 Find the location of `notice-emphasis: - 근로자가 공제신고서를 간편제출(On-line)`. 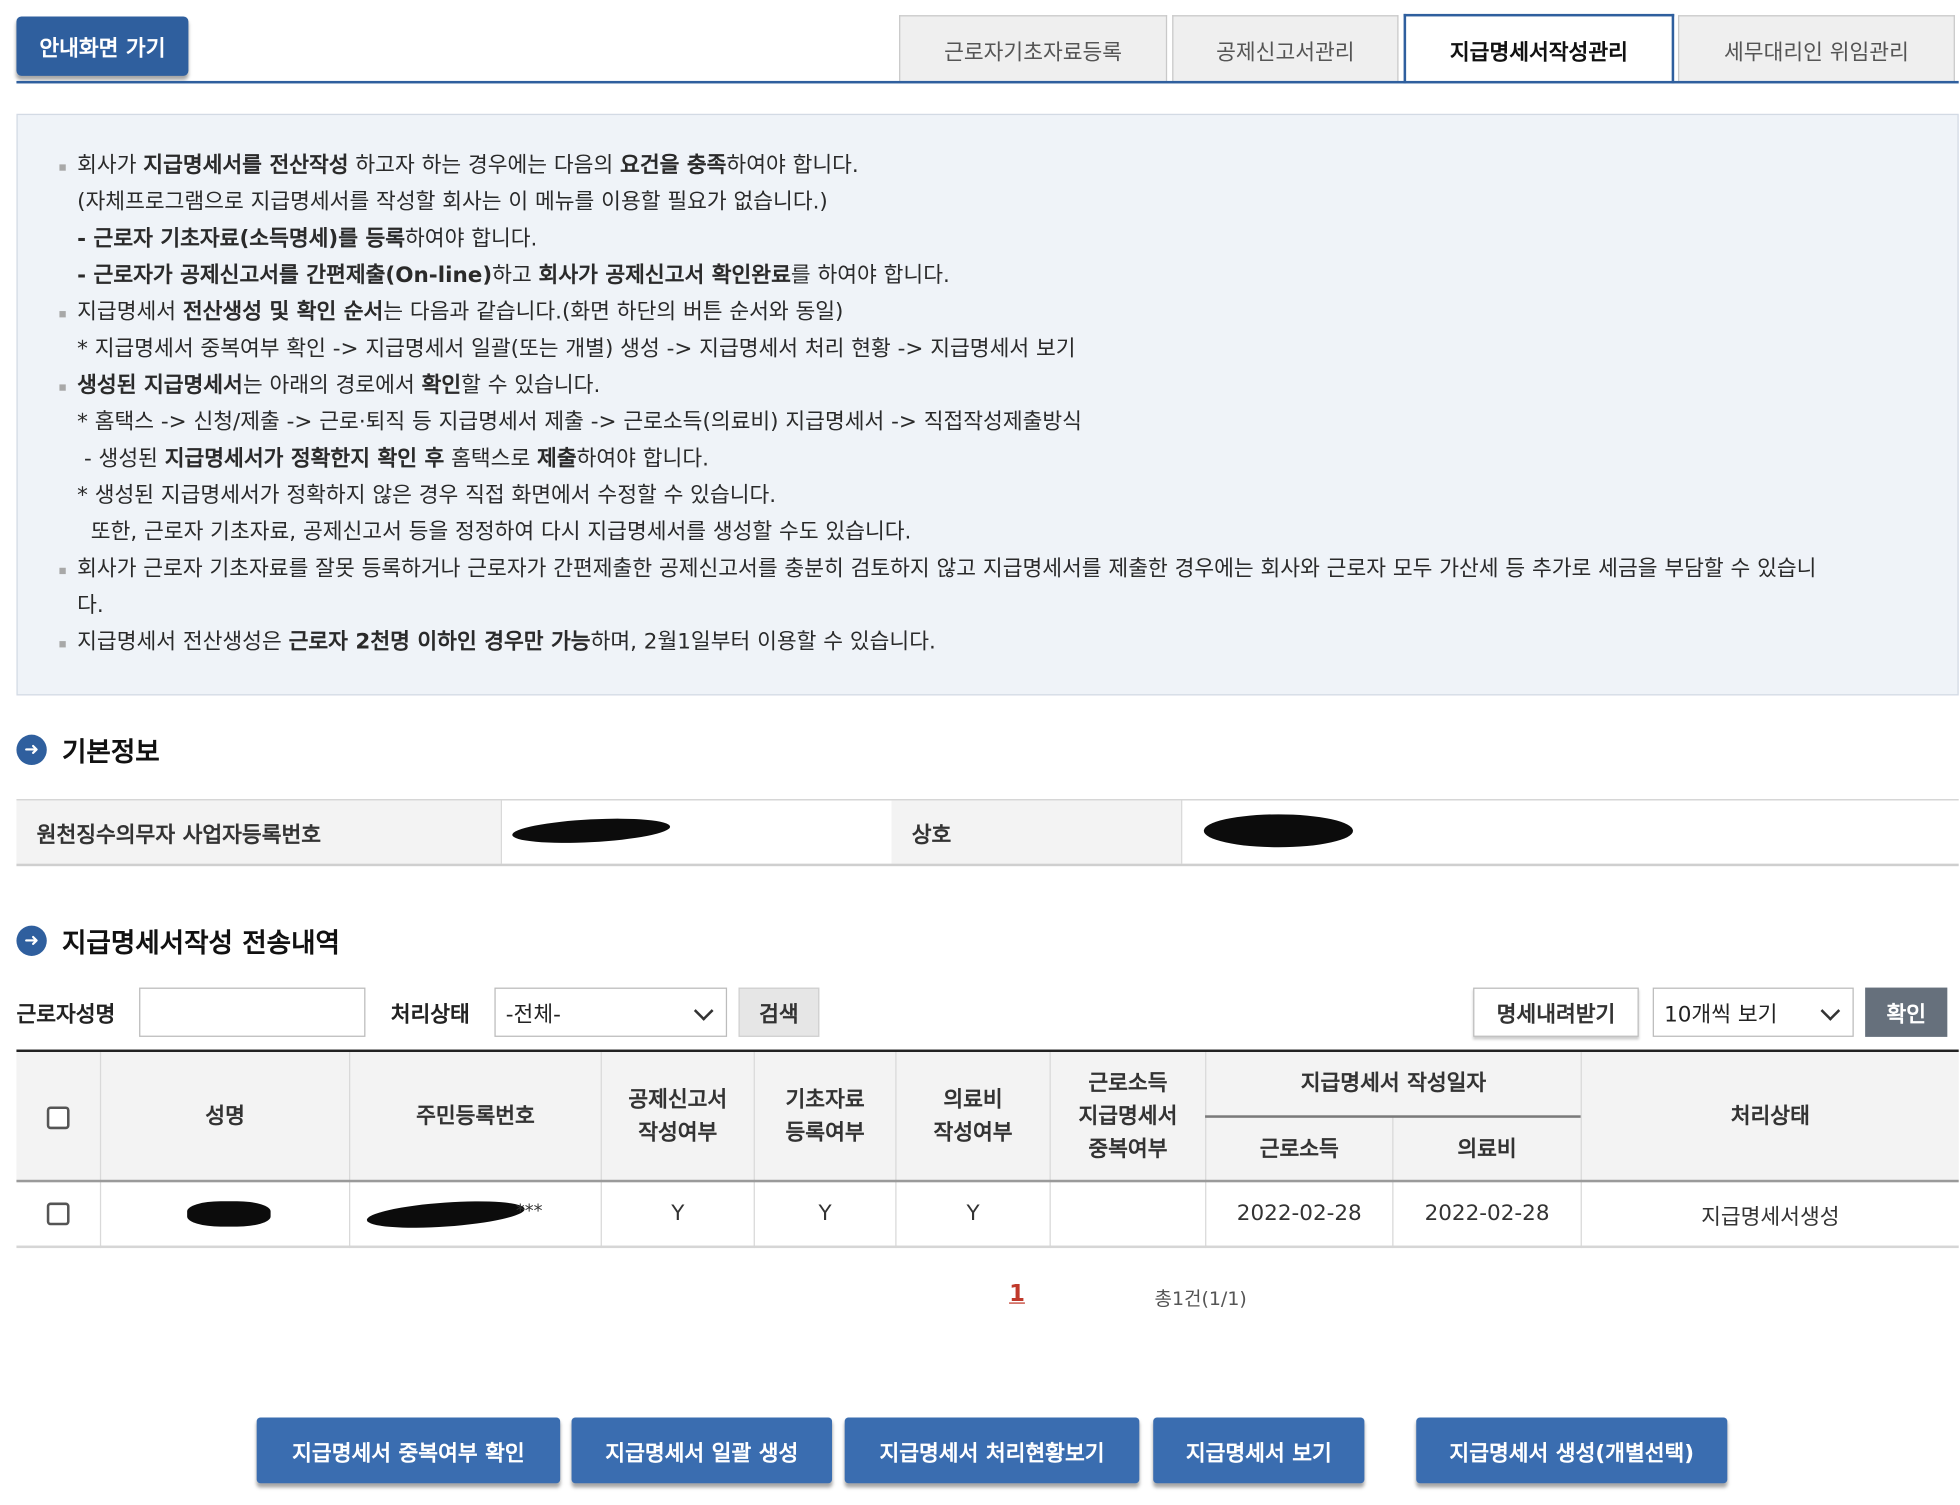

notice-emphasis: - 근로자가 공제신고서를 간편제출(On-line) is located at coordinates (285, 276).